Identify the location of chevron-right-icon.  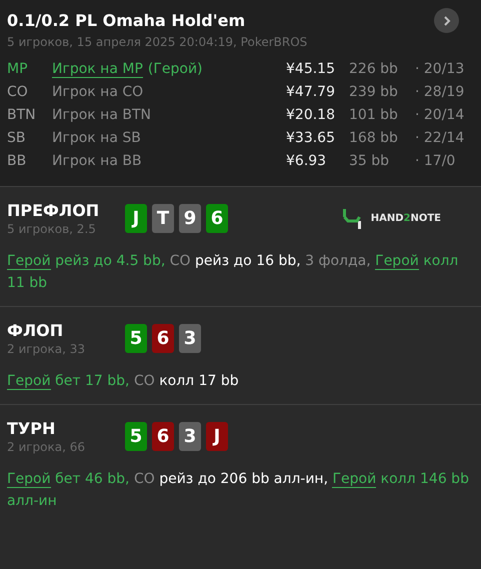
(447, 20).